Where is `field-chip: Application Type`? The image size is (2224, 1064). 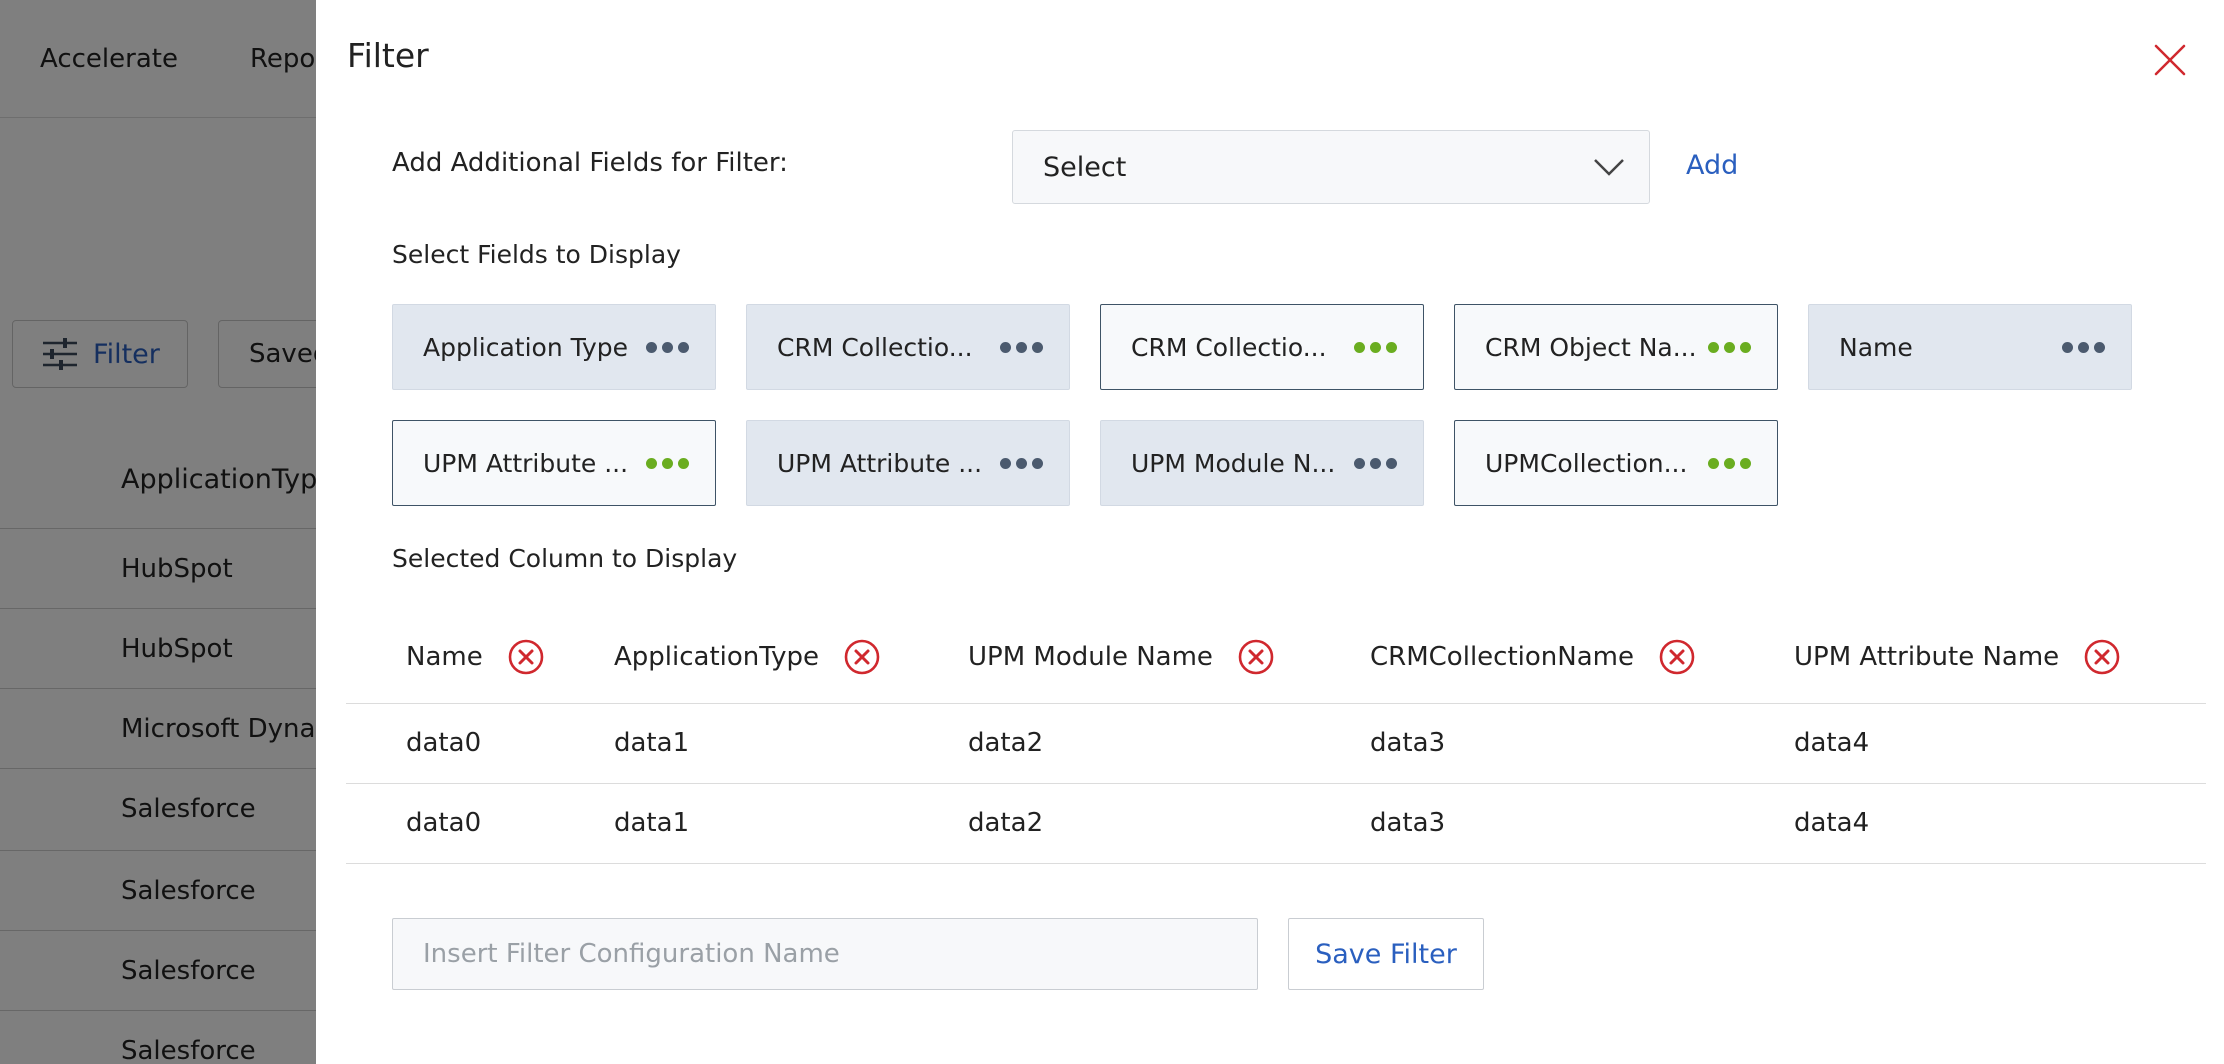
field-chip: Application Type is located at coordinates (554, 347).